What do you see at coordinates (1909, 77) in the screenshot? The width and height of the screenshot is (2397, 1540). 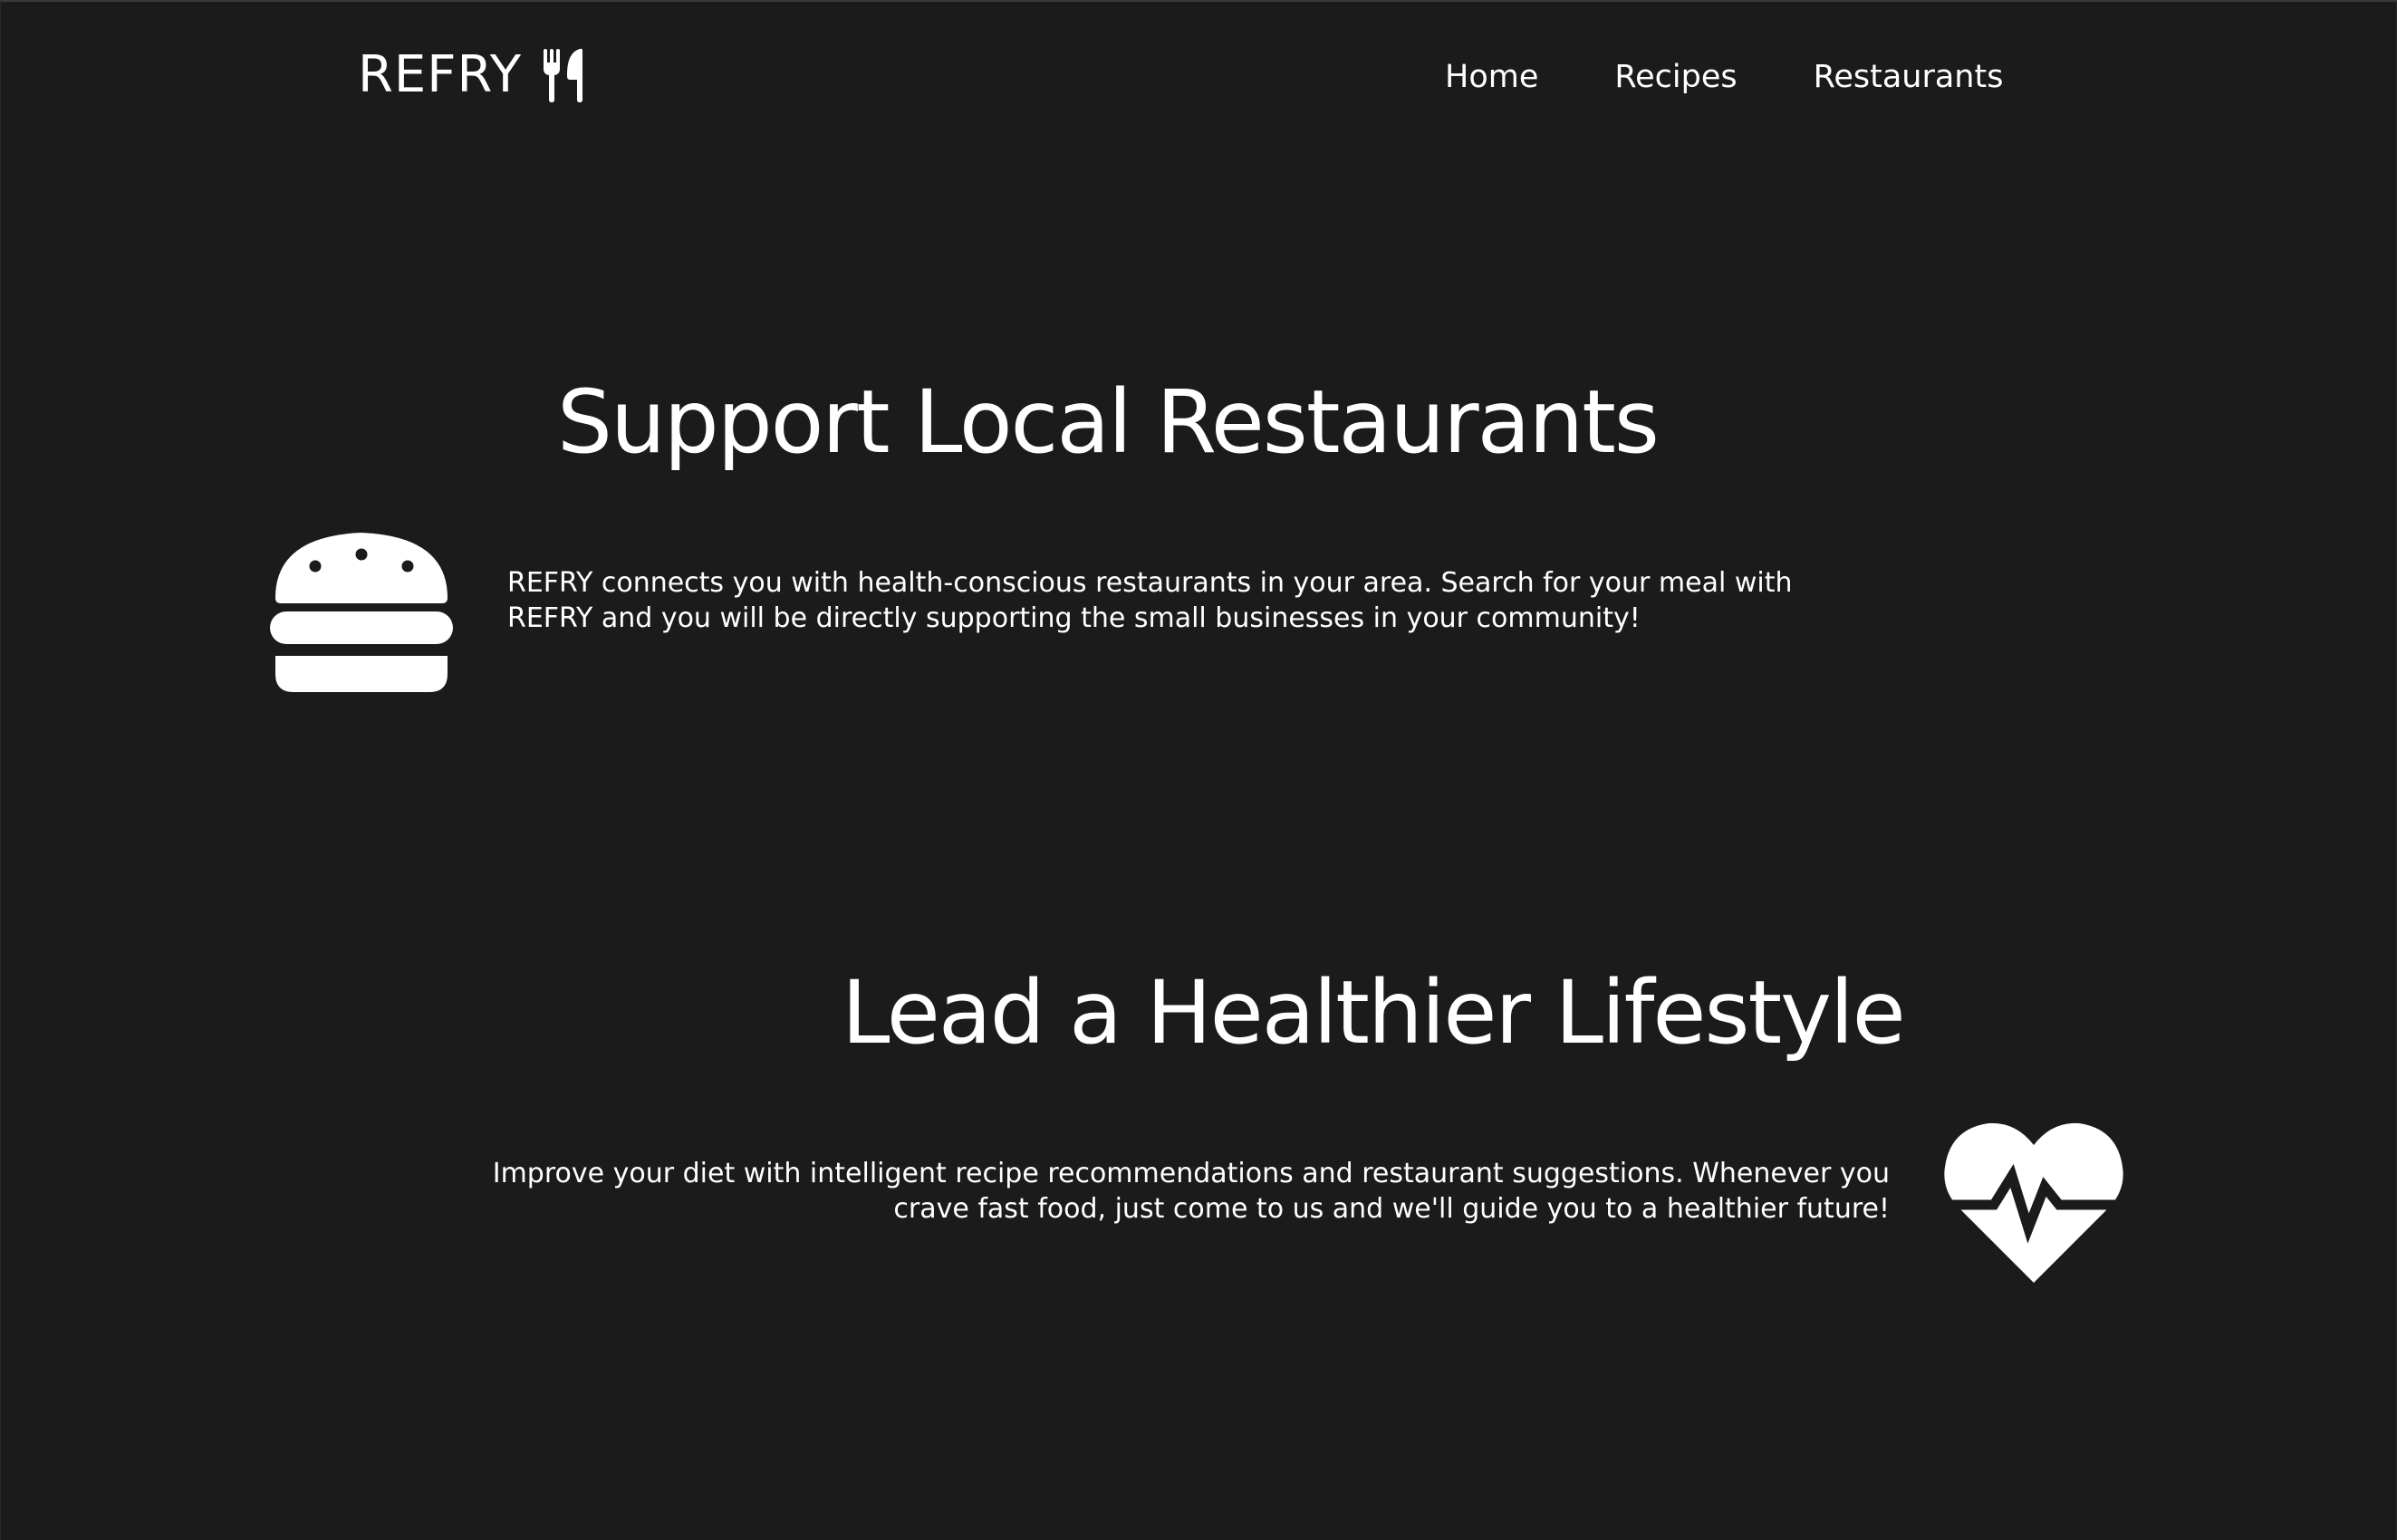 I see `nav-restaurants-link: Restaurants` at bounding box center [1909, 77].